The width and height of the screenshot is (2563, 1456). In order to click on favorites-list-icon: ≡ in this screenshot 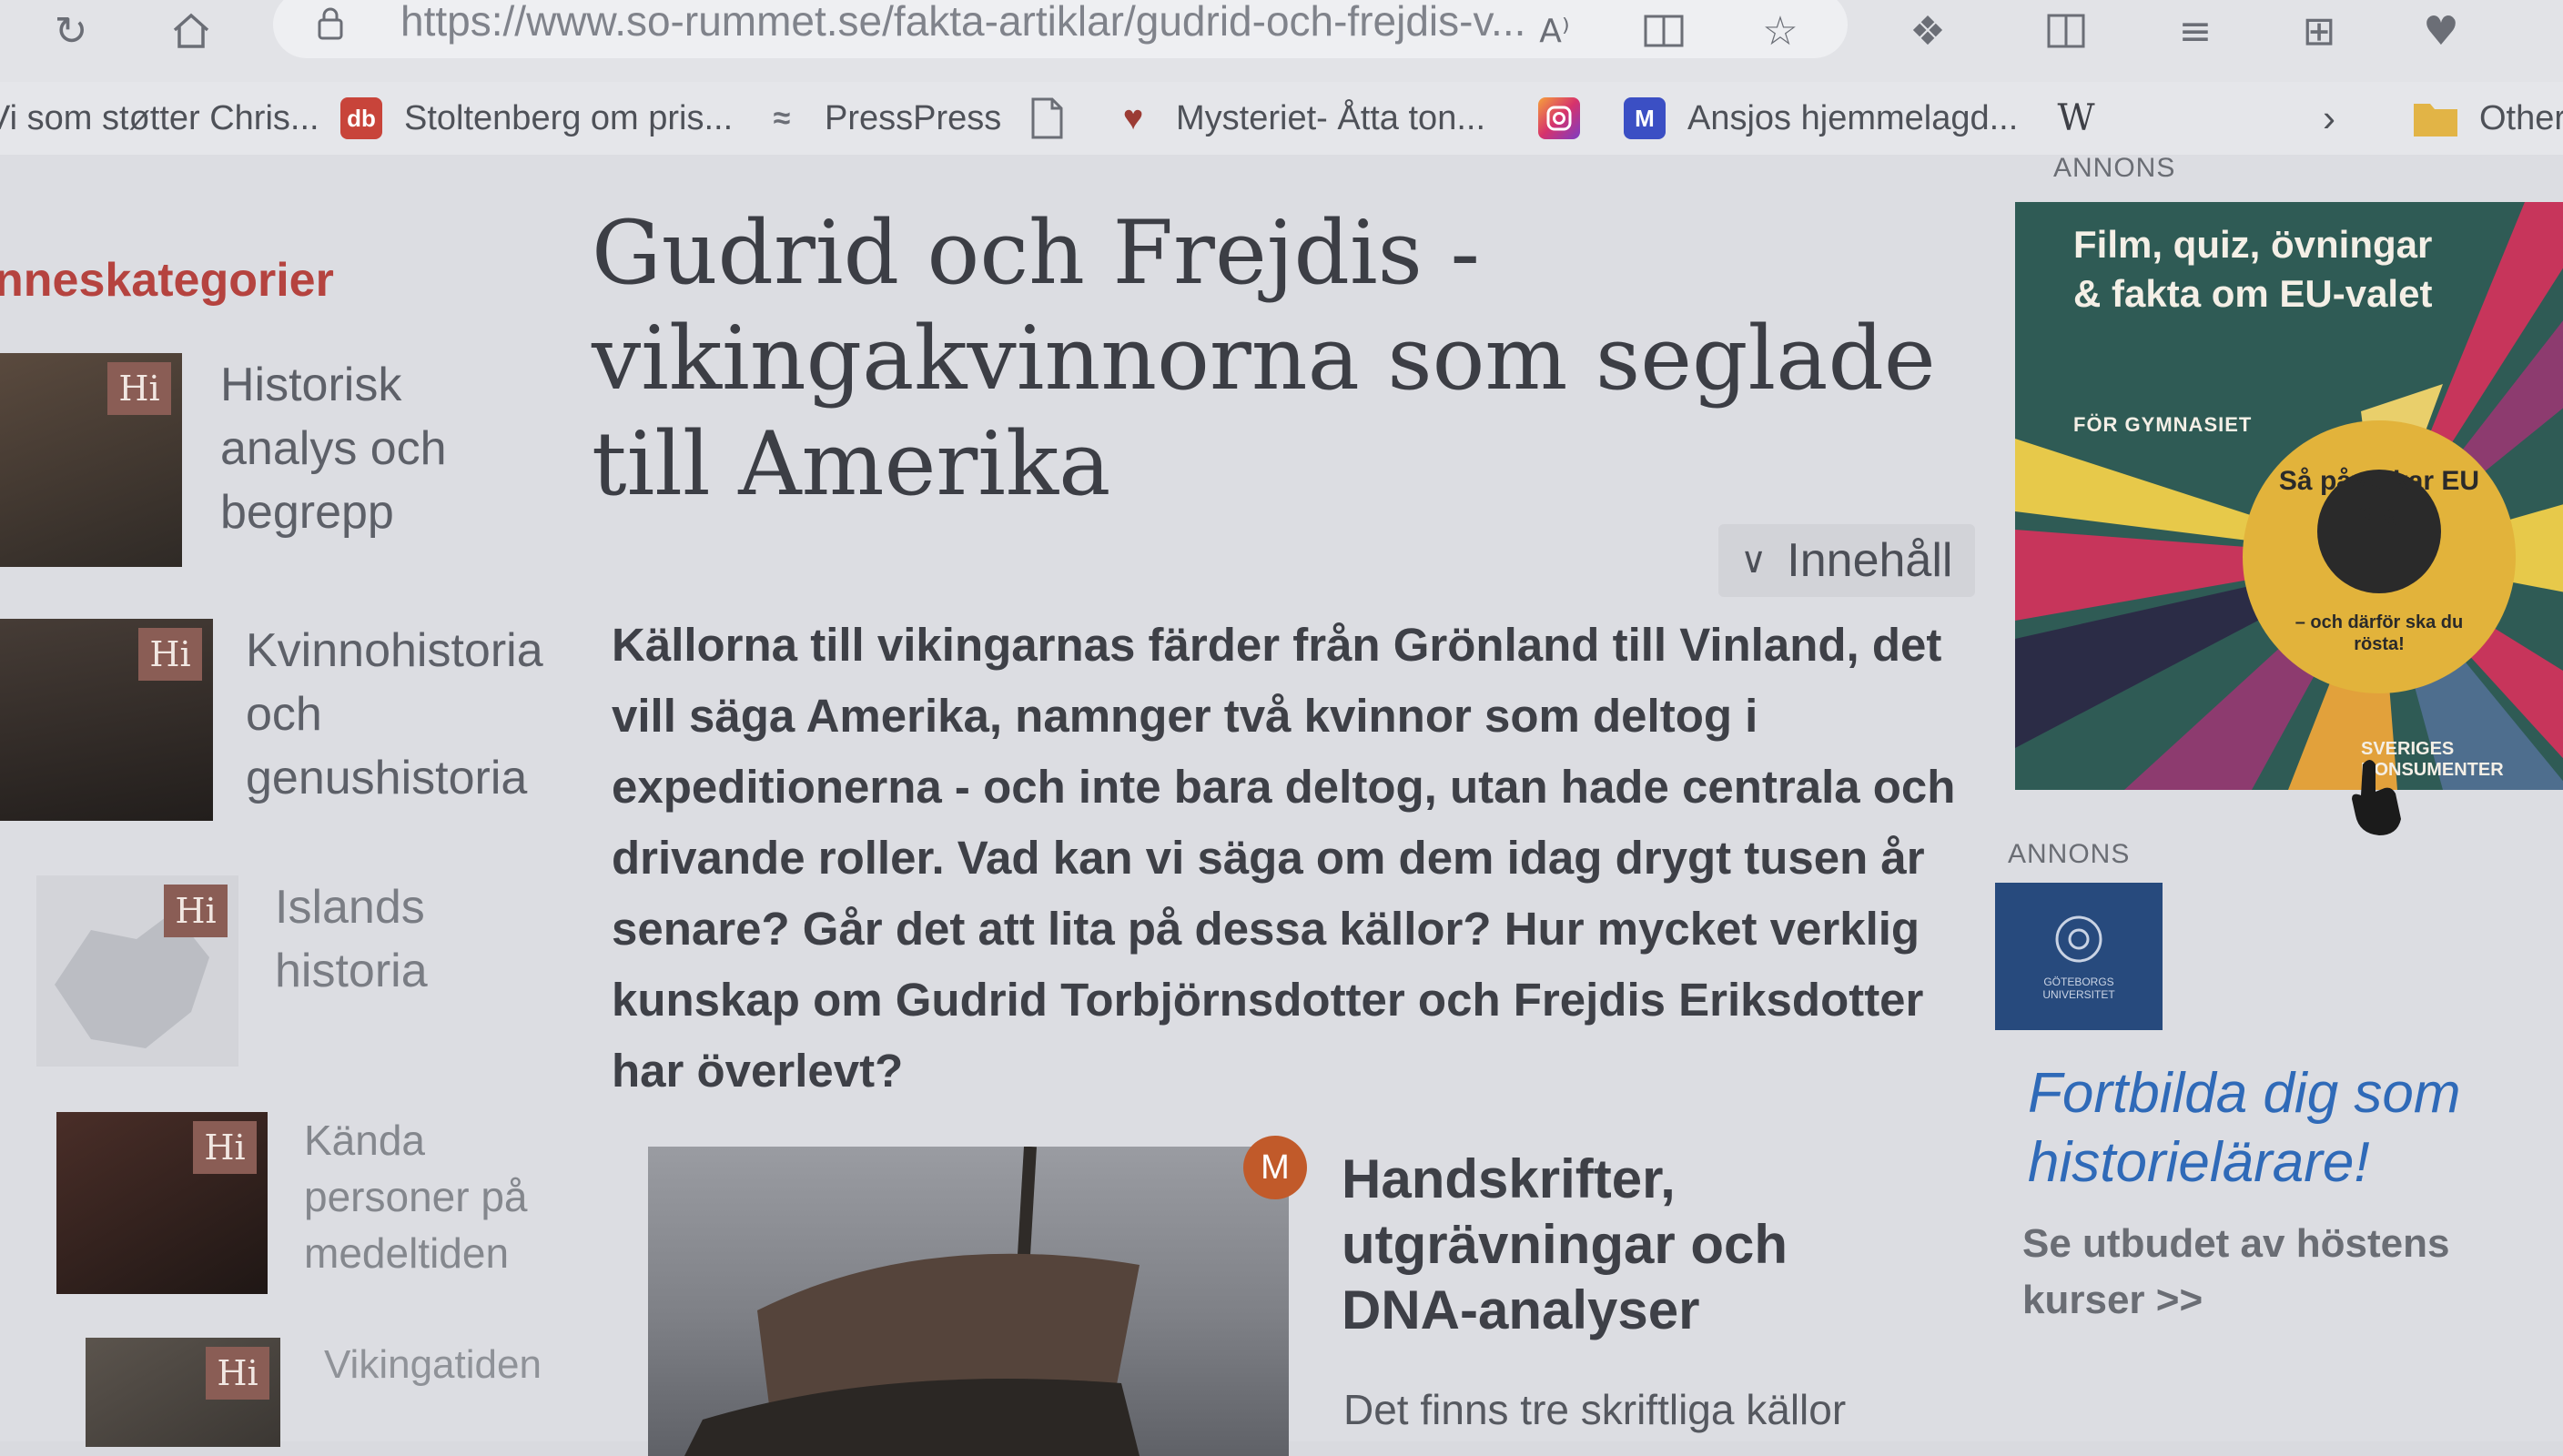, I will do `click(2195, 31)`.